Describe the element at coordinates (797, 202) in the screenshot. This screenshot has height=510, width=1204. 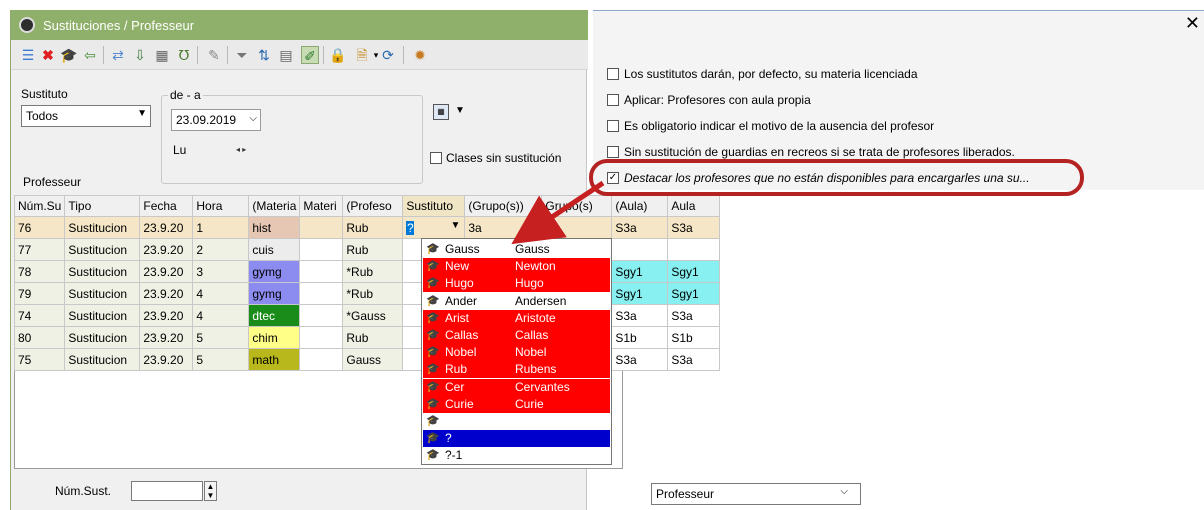
I see `annotation-overlay` at that location.